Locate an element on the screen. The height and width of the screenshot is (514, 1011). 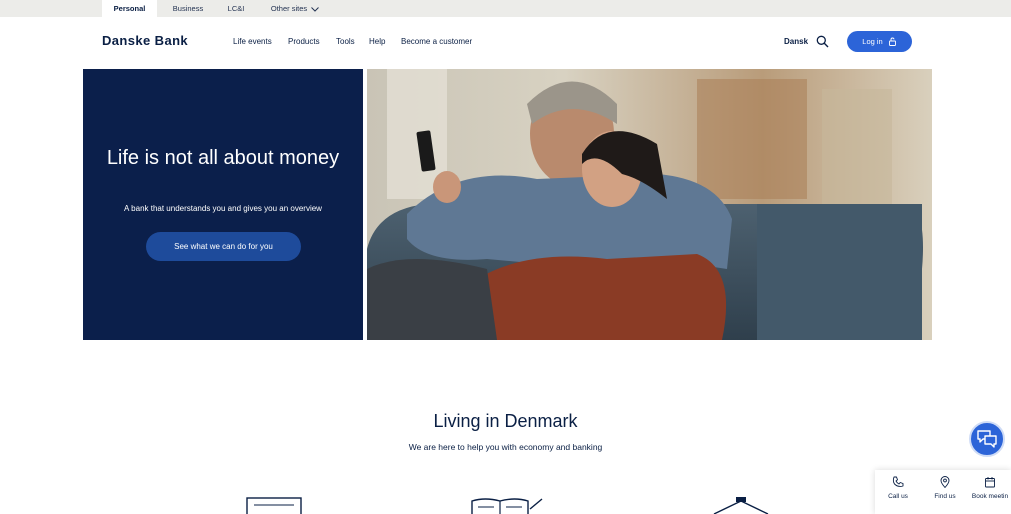
call-us-button: Call us is located at coordinates (898, 488).